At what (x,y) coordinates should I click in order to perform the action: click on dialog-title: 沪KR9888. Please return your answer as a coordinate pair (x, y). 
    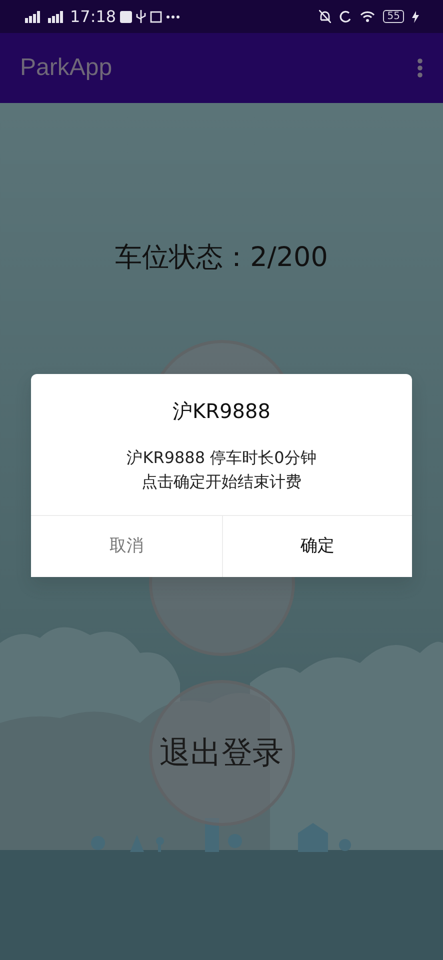
    Looking at the image, I should click on (222, 411).